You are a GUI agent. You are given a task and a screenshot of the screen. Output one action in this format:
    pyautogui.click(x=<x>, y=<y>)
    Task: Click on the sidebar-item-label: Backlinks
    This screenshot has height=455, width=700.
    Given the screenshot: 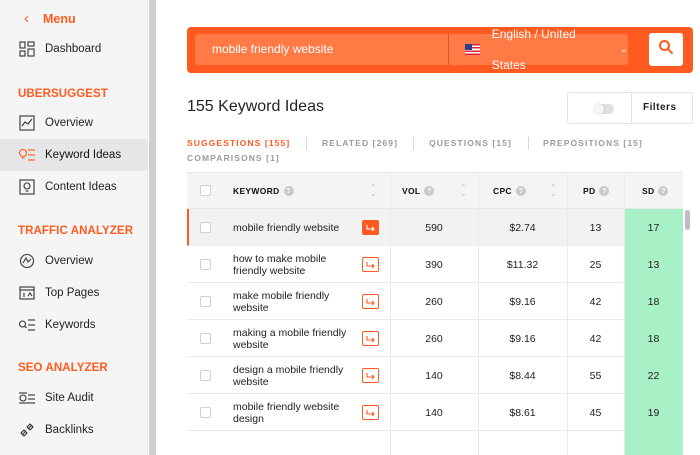 What is the action you would take?
    pyautogui.click(x=69, y=430)
    